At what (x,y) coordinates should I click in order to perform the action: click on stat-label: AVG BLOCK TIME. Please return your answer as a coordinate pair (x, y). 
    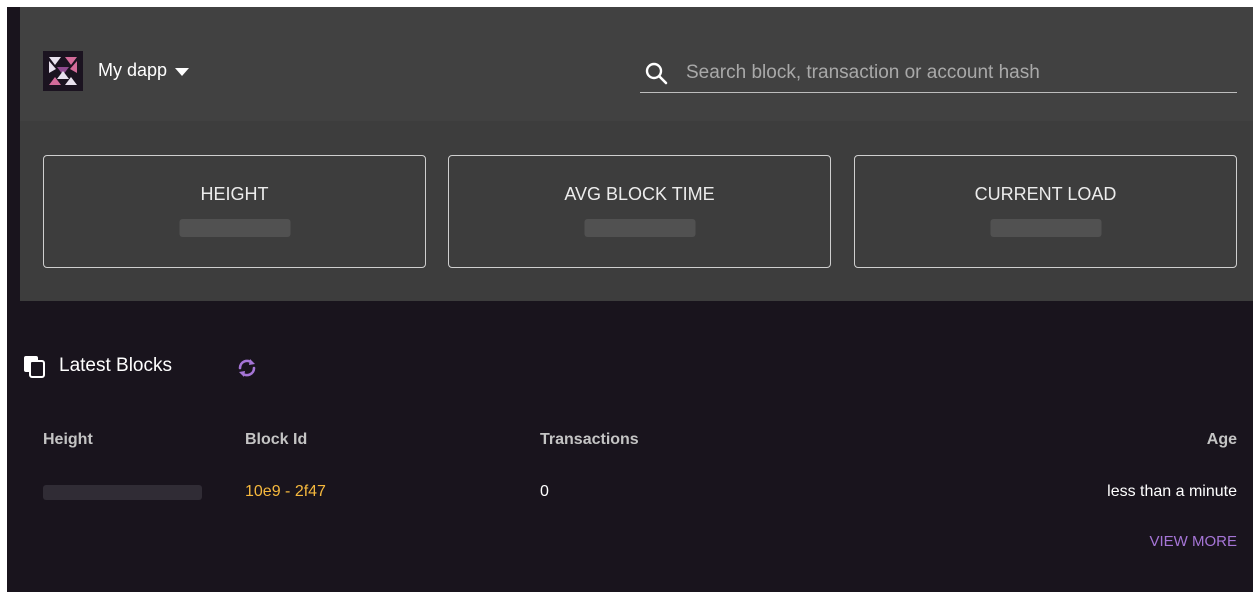
    Looking at the image, I should click on (639, 194).